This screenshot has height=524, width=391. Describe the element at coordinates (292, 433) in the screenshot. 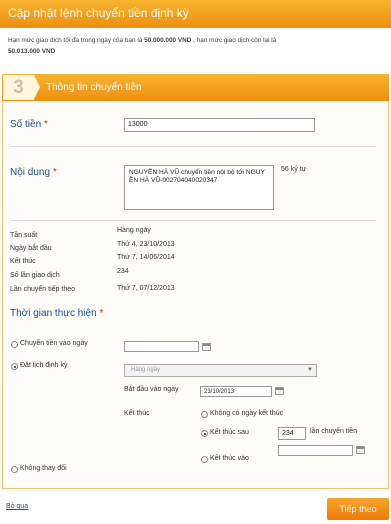

I see `end-after-count-input: 234` at that location.